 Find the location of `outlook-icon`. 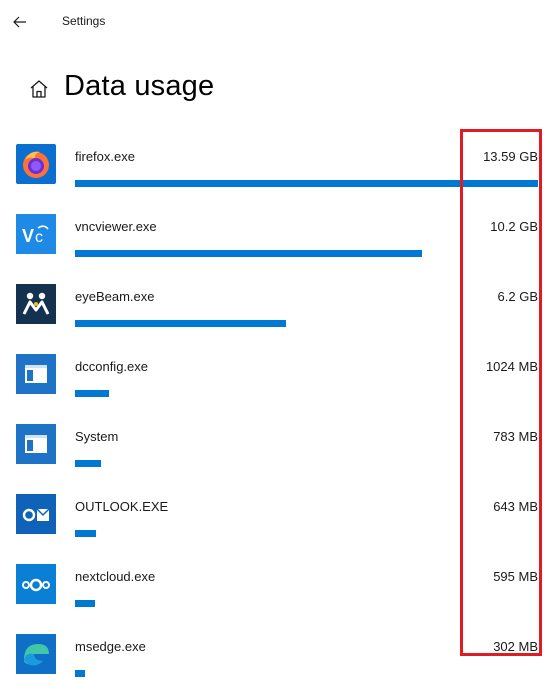

outlook-icon is located at coordinates (36, 514).